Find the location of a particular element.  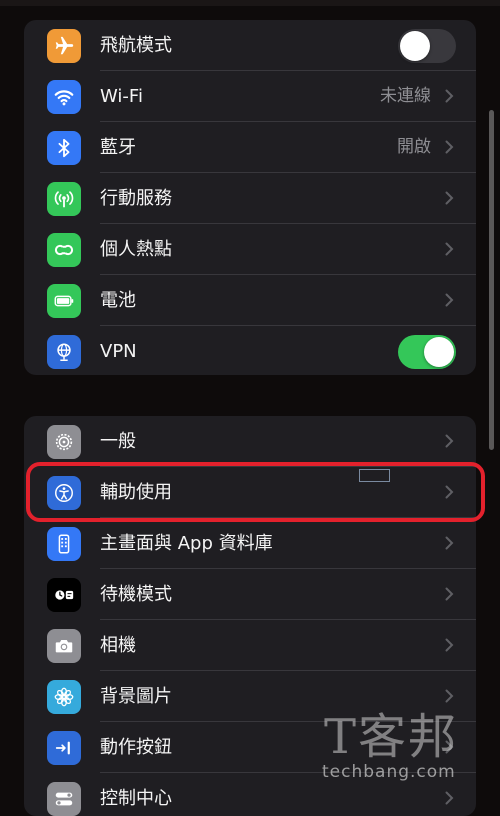

bluetooth-label: 藍牙 is located at coordinates (118, 147).